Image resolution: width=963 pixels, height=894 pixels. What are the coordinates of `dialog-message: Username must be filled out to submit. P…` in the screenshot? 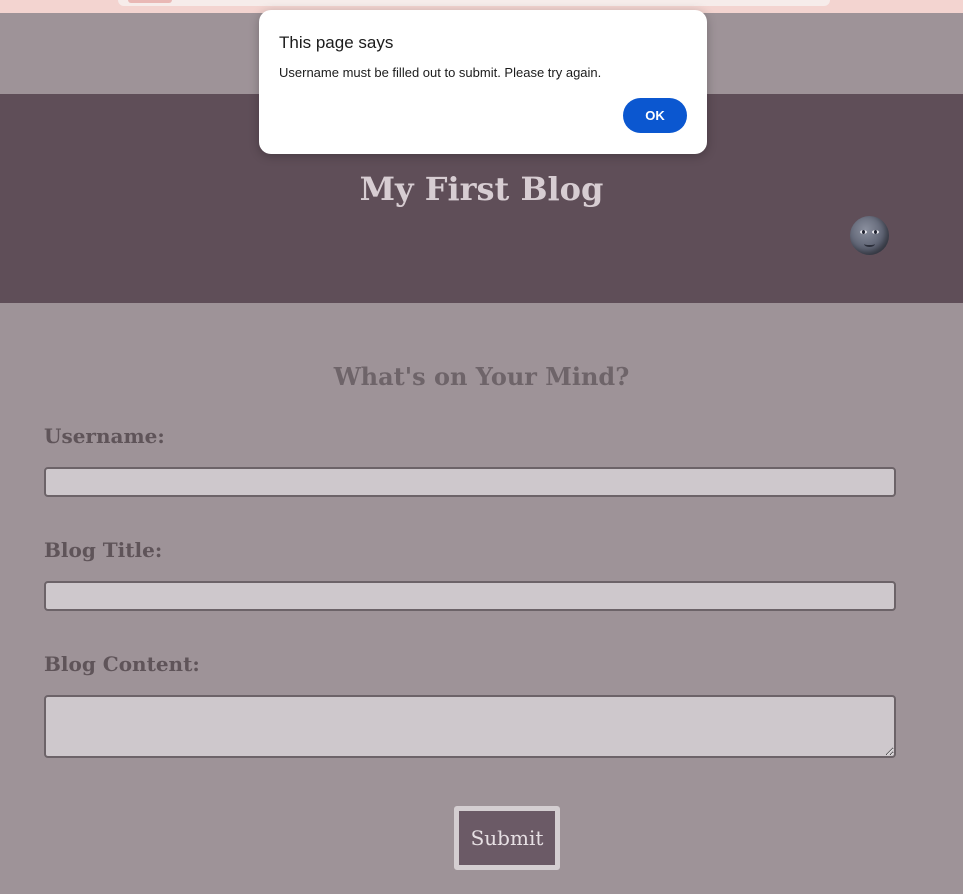 It's located at (440, 72).